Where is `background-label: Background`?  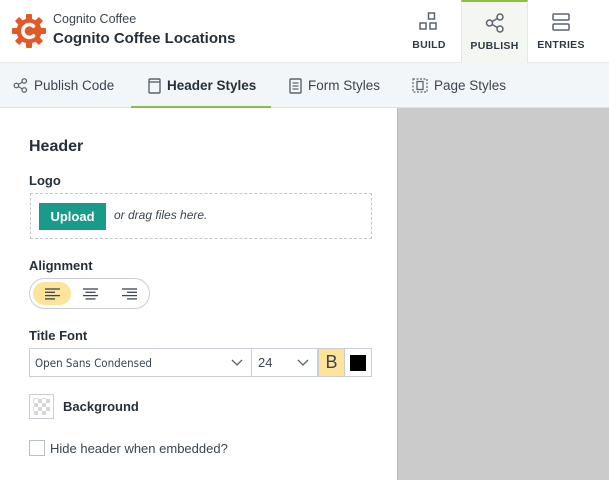 background-label: Background is located at coordinates (101, 406).